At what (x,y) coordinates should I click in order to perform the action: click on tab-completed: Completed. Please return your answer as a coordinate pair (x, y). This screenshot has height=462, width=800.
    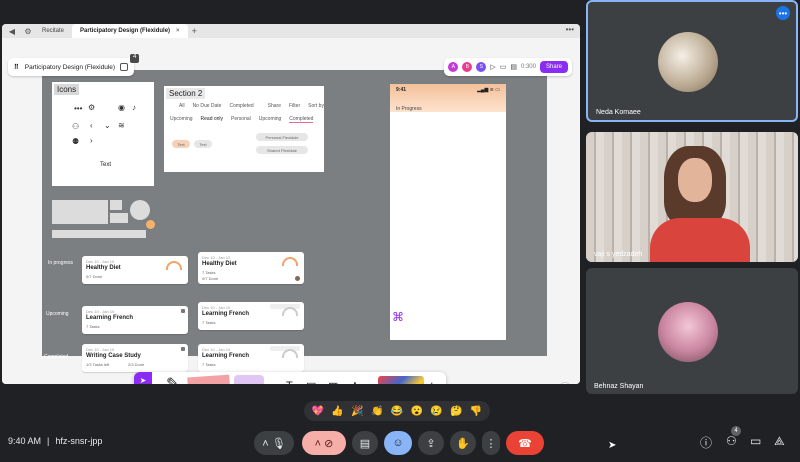
    Looking at the image, I should click on (301, 119).